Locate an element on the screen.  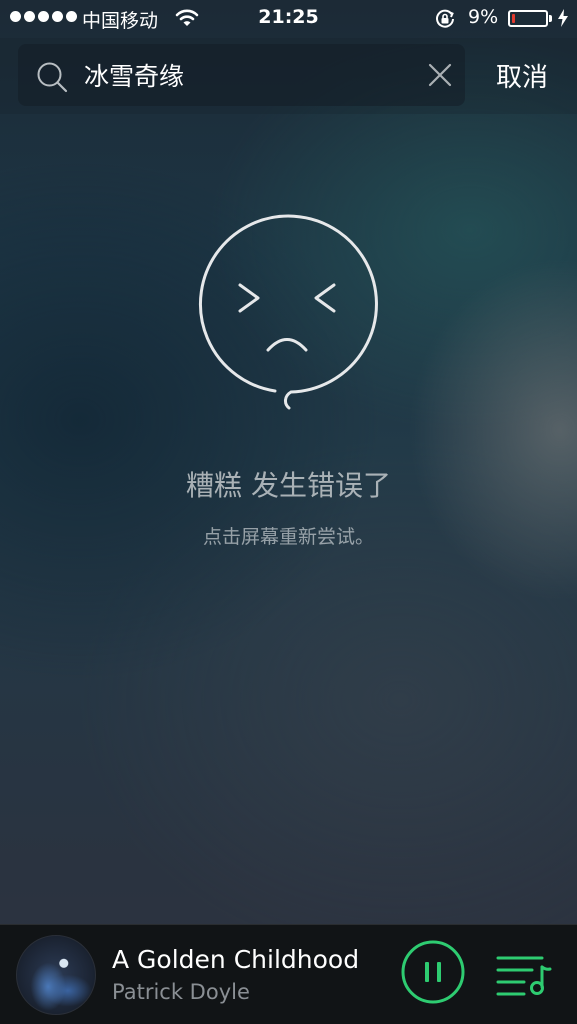
charging-bolt-icon is located at coordinates (563, 18).